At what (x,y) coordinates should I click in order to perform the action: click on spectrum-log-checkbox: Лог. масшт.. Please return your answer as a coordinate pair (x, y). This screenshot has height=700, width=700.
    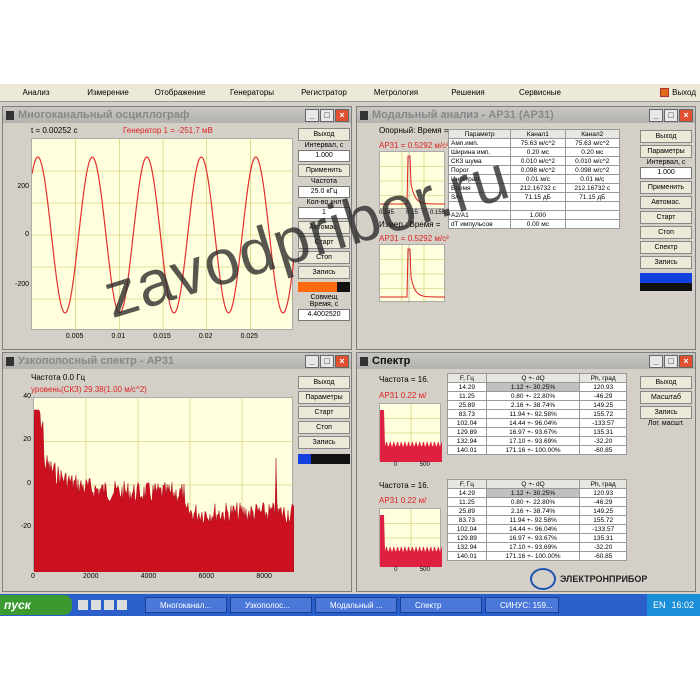
    Looking at the image, I should click on (666, 423).